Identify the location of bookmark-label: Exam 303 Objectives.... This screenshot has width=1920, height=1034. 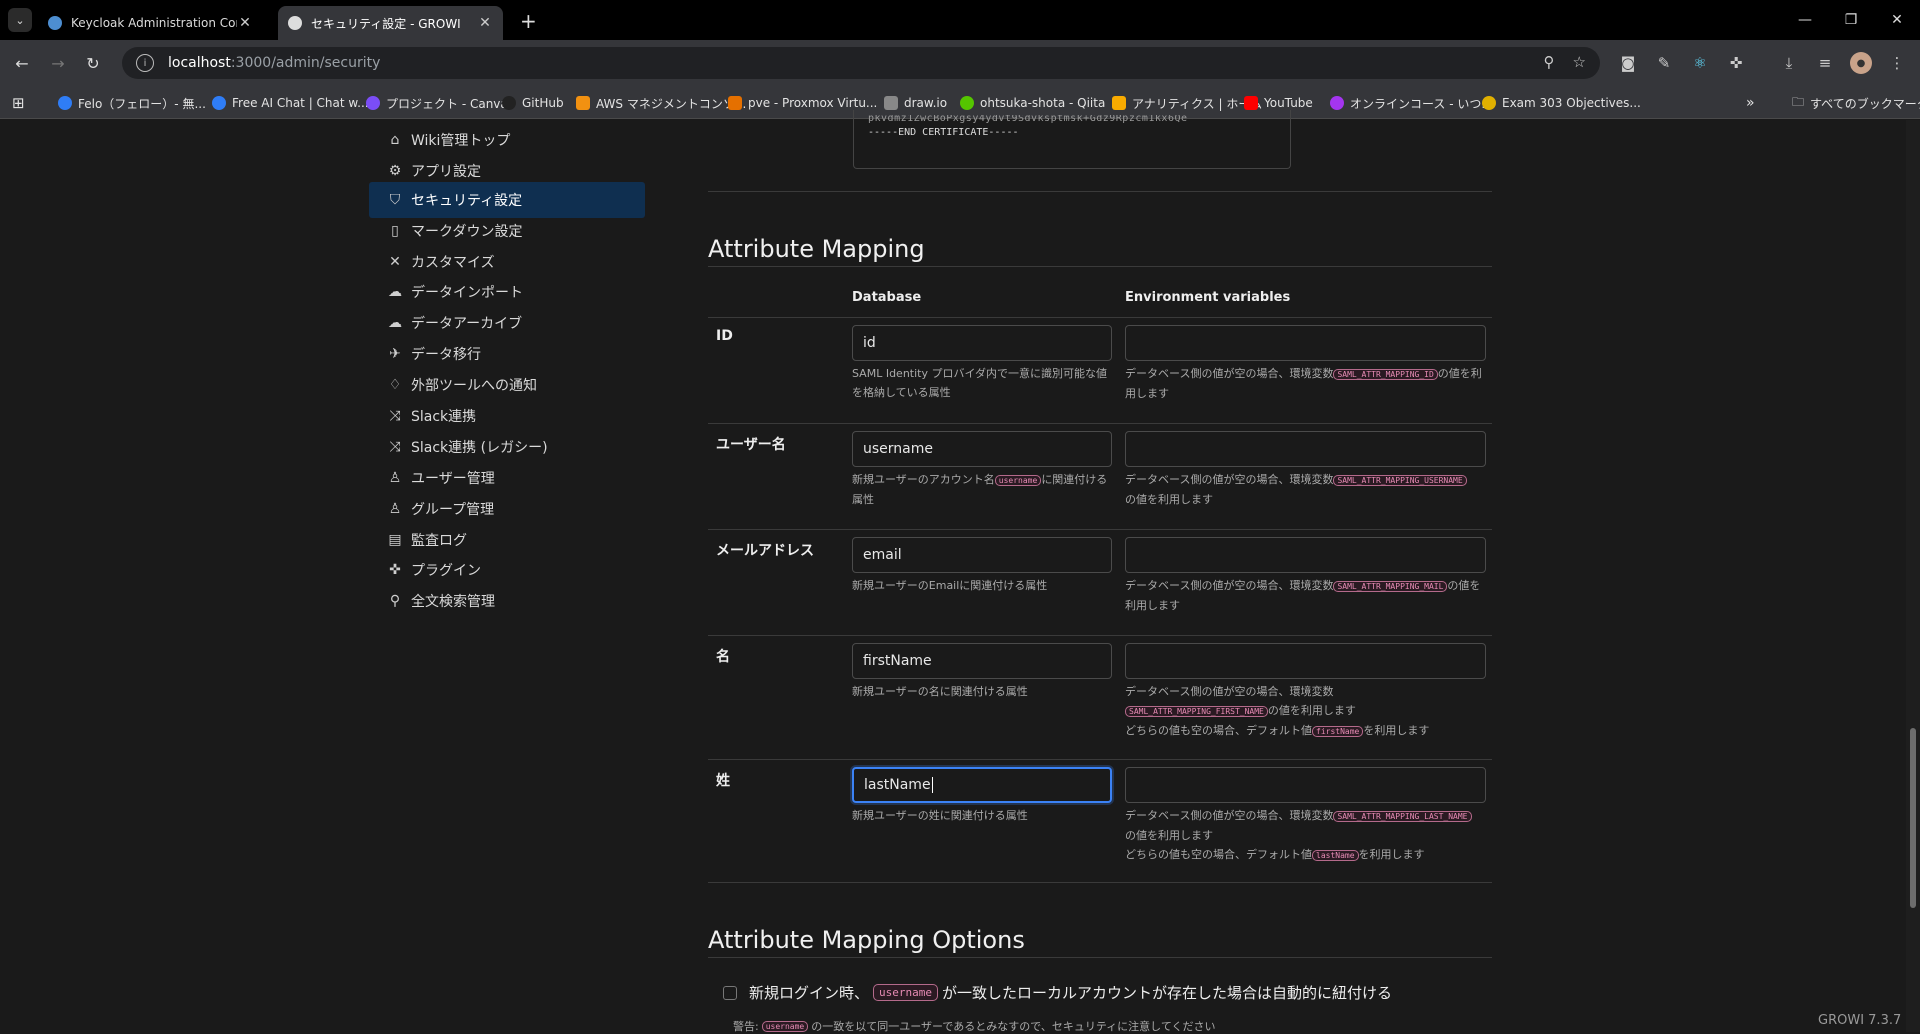
(1571, 103).